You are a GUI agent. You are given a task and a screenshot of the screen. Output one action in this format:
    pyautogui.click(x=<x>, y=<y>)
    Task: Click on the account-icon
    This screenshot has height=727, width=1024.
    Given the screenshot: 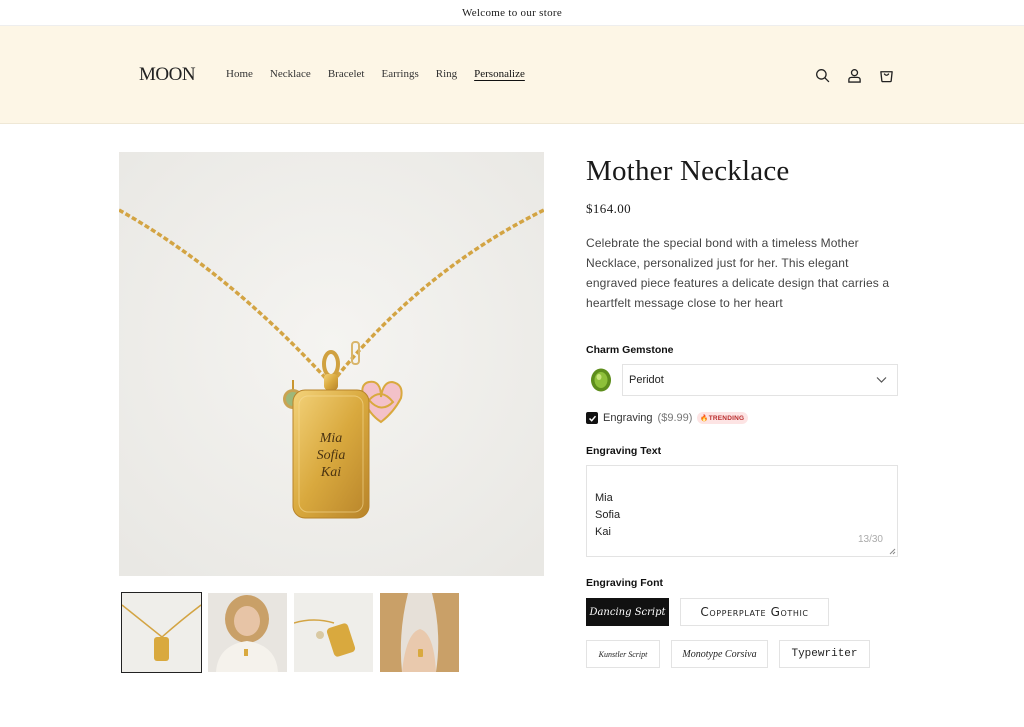 What is the action you would take?
    pyautogui.click(x=854, y=75)
    